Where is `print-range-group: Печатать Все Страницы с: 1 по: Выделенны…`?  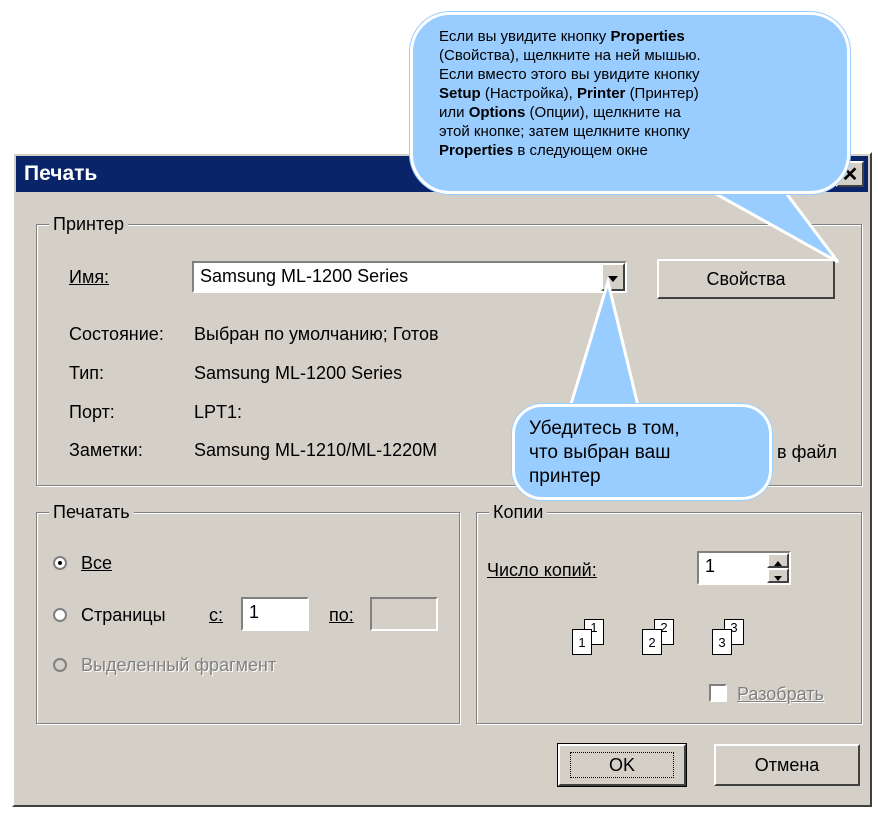 print-range-group: Печатать Все Страницы с: 1 по: Выделенны… is located at coordinates (248, 612).